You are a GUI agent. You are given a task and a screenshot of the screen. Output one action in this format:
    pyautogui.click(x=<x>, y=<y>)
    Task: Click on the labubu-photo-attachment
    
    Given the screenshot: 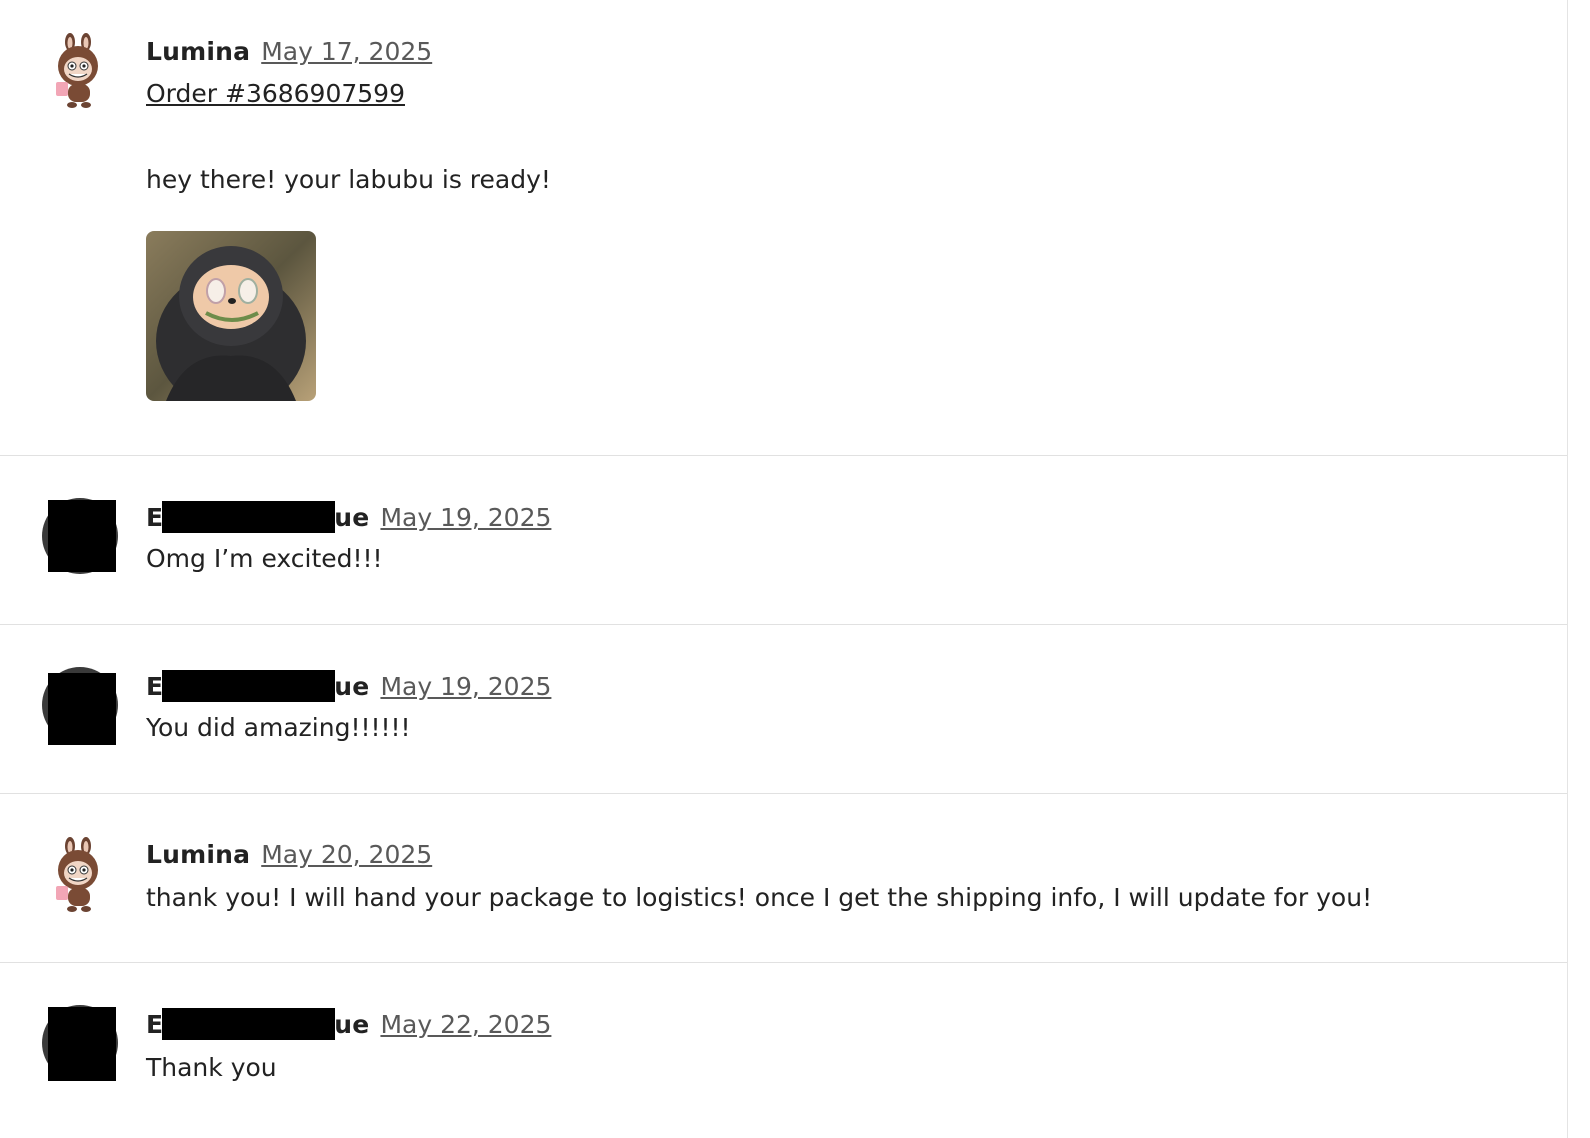 What is the action you would take?
    pyautogui.click(x=231, y=316)
    